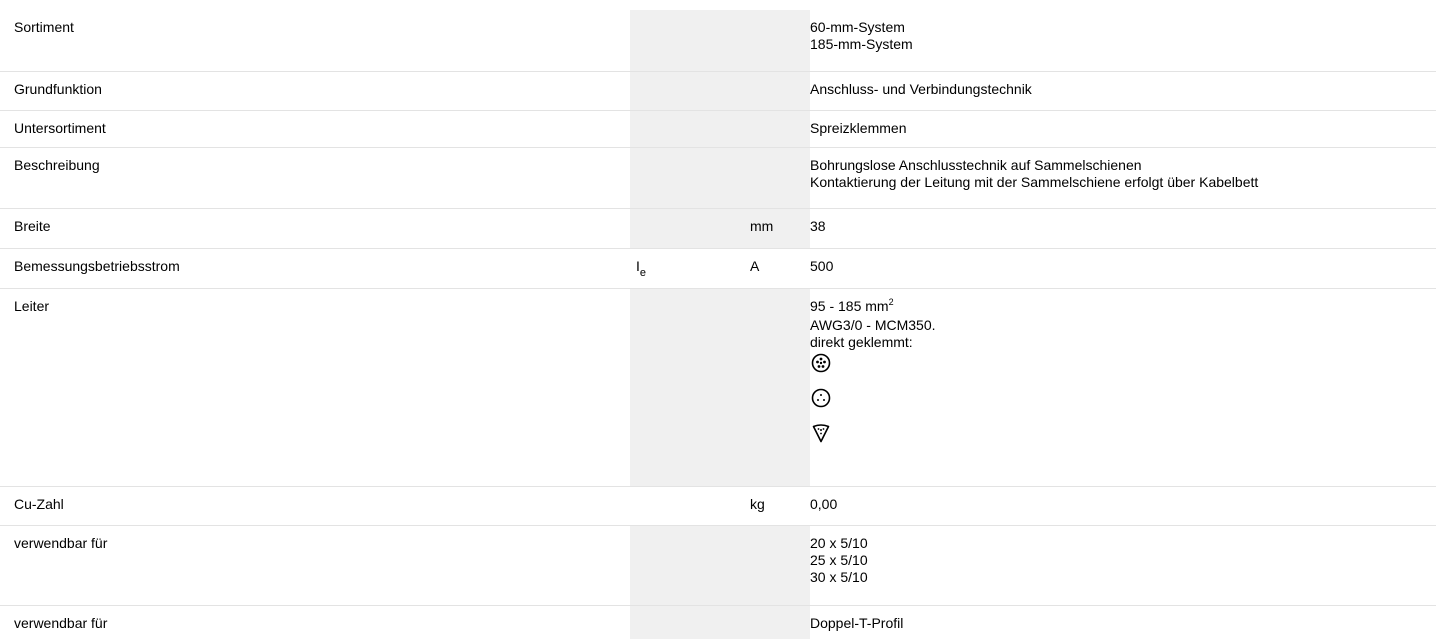 This screenshot has height=639, width=1436. What do you see at coordinates (315, 387) in the screenshot?
I see `row-label: Leiter` at bounding box center [315, 387].